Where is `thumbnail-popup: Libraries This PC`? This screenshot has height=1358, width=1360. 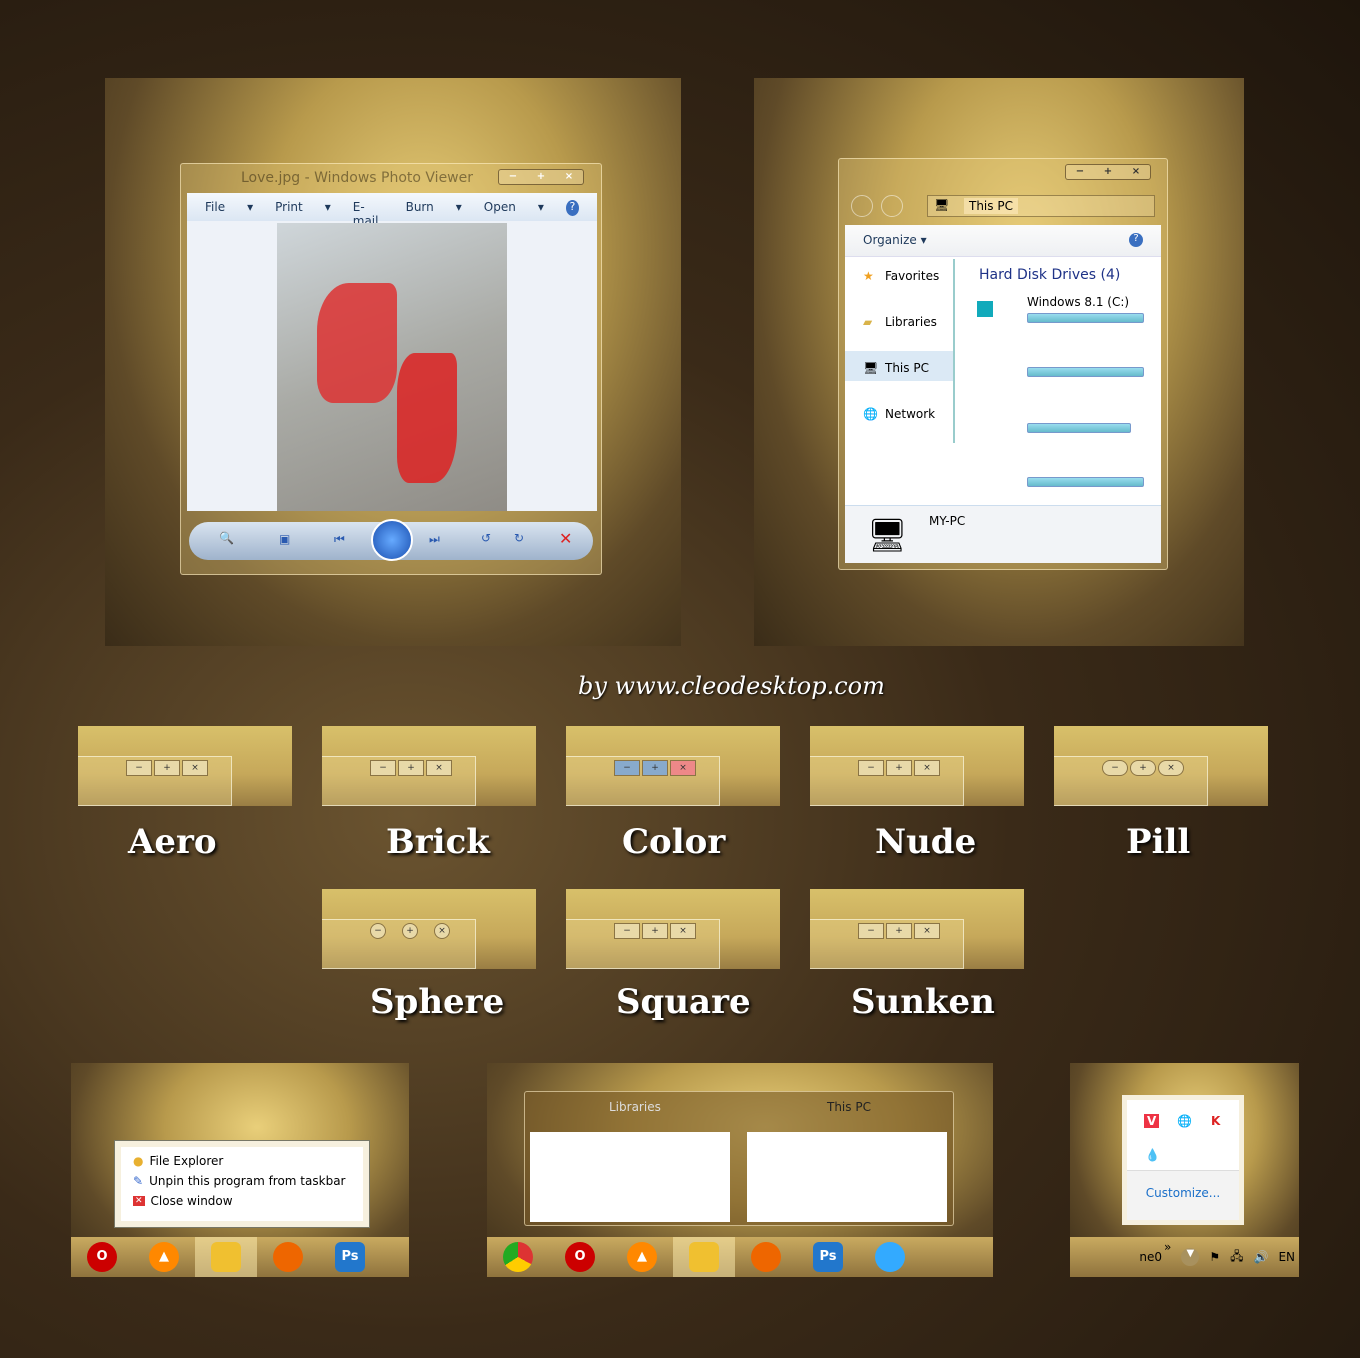 thumbnail-popup: Libraries This PC is located at coordinates (739, 1158).